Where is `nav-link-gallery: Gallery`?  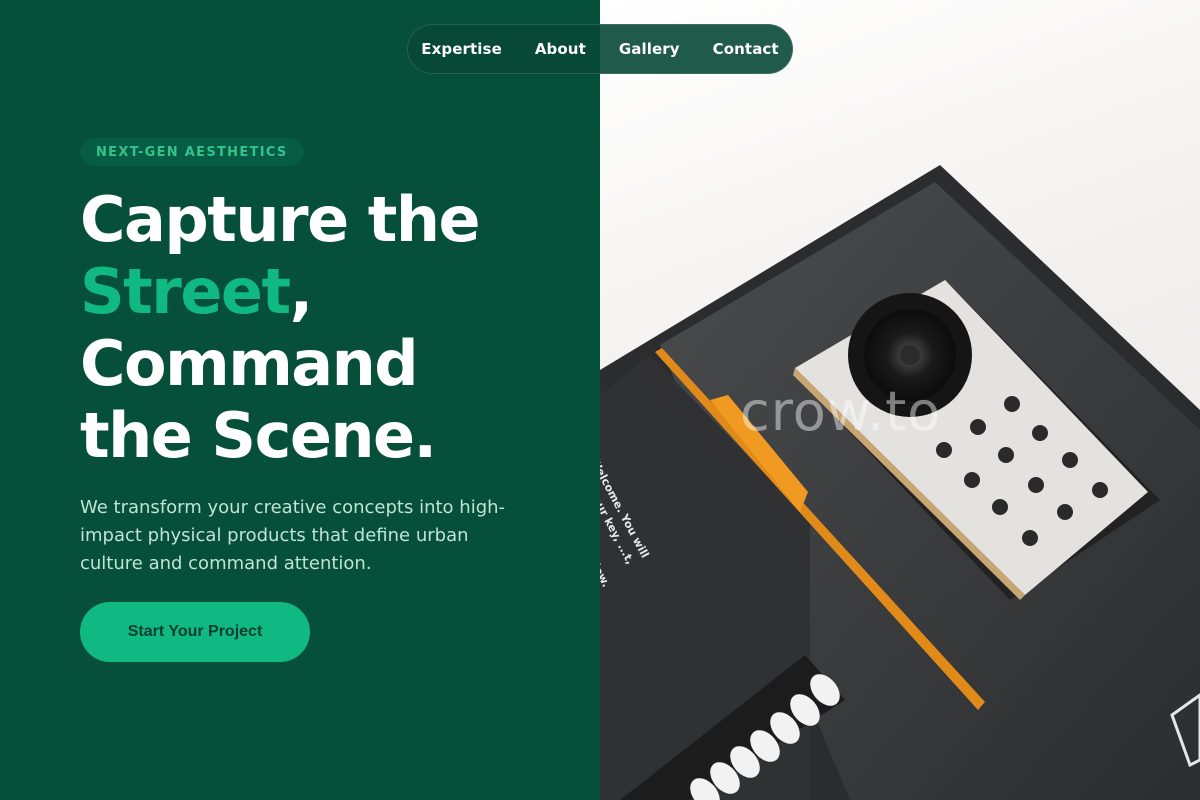
nav-link-gallery: Gallery is located at coordinates (649, 49).